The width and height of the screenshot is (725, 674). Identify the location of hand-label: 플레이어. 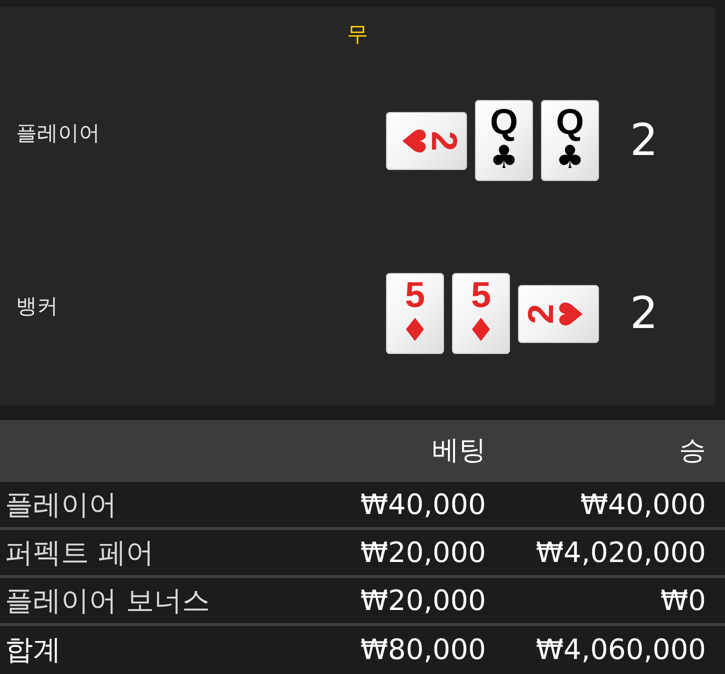
(58, 133).